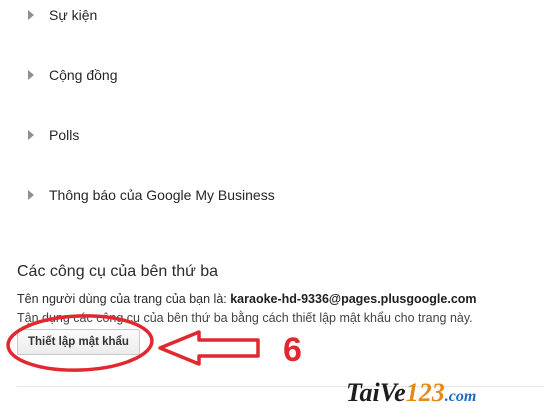  I want to click on section-item-google-my-business: Thông báo của Google My Business, so click(151, 195).